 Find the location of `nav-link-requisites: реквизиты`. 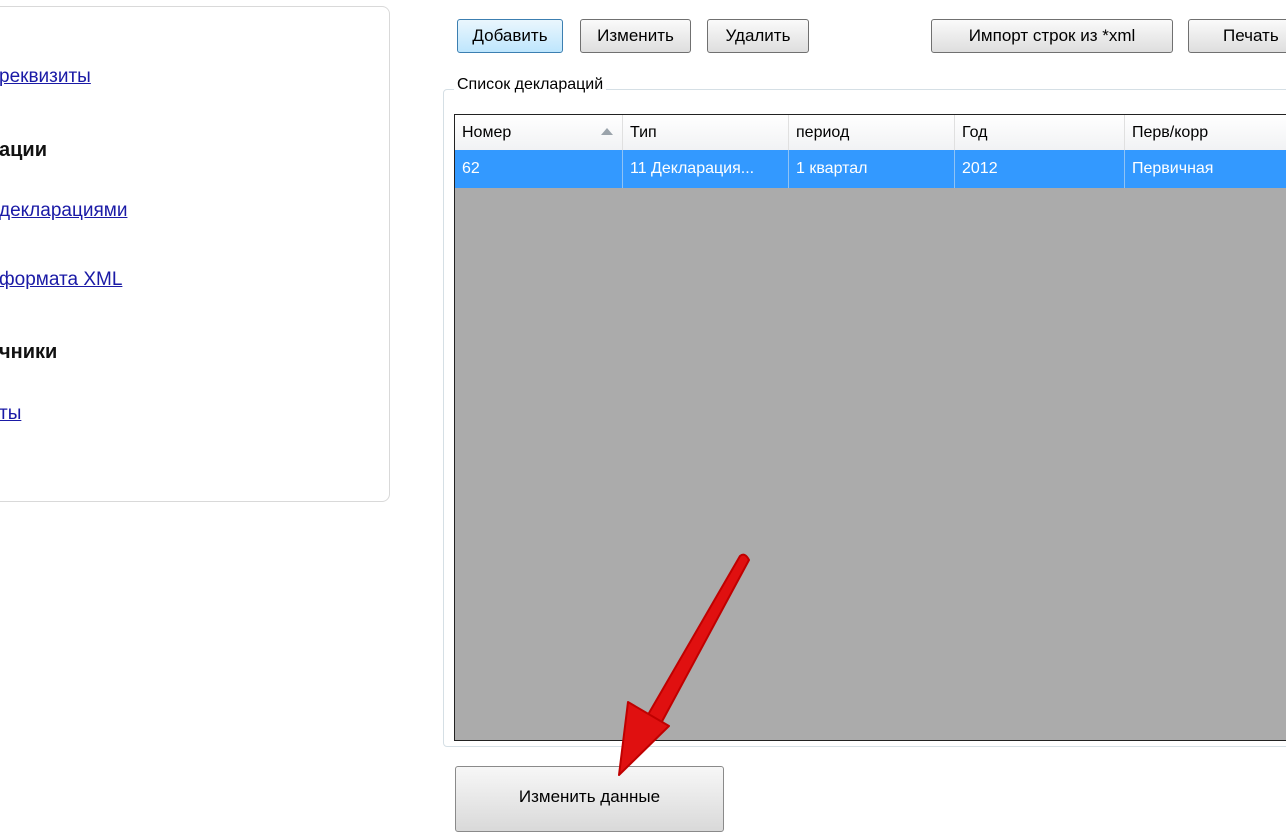

nav-link-requisites: реквизиты is located at coordinates (45, 77).